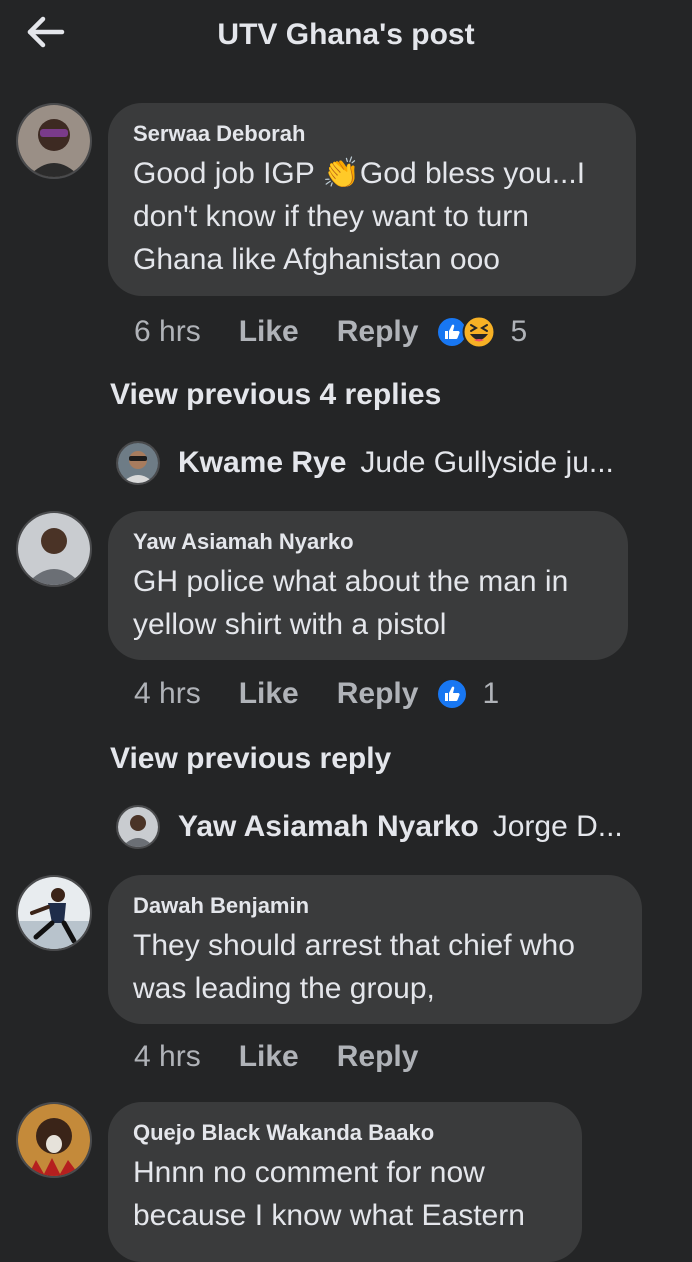 The height and width of the screenshot is (1262, 692). Describe the element at coordinates (328, 826) in the screenshot. I see `reply-author: Yaw Asiamah Nyarko` at that location.